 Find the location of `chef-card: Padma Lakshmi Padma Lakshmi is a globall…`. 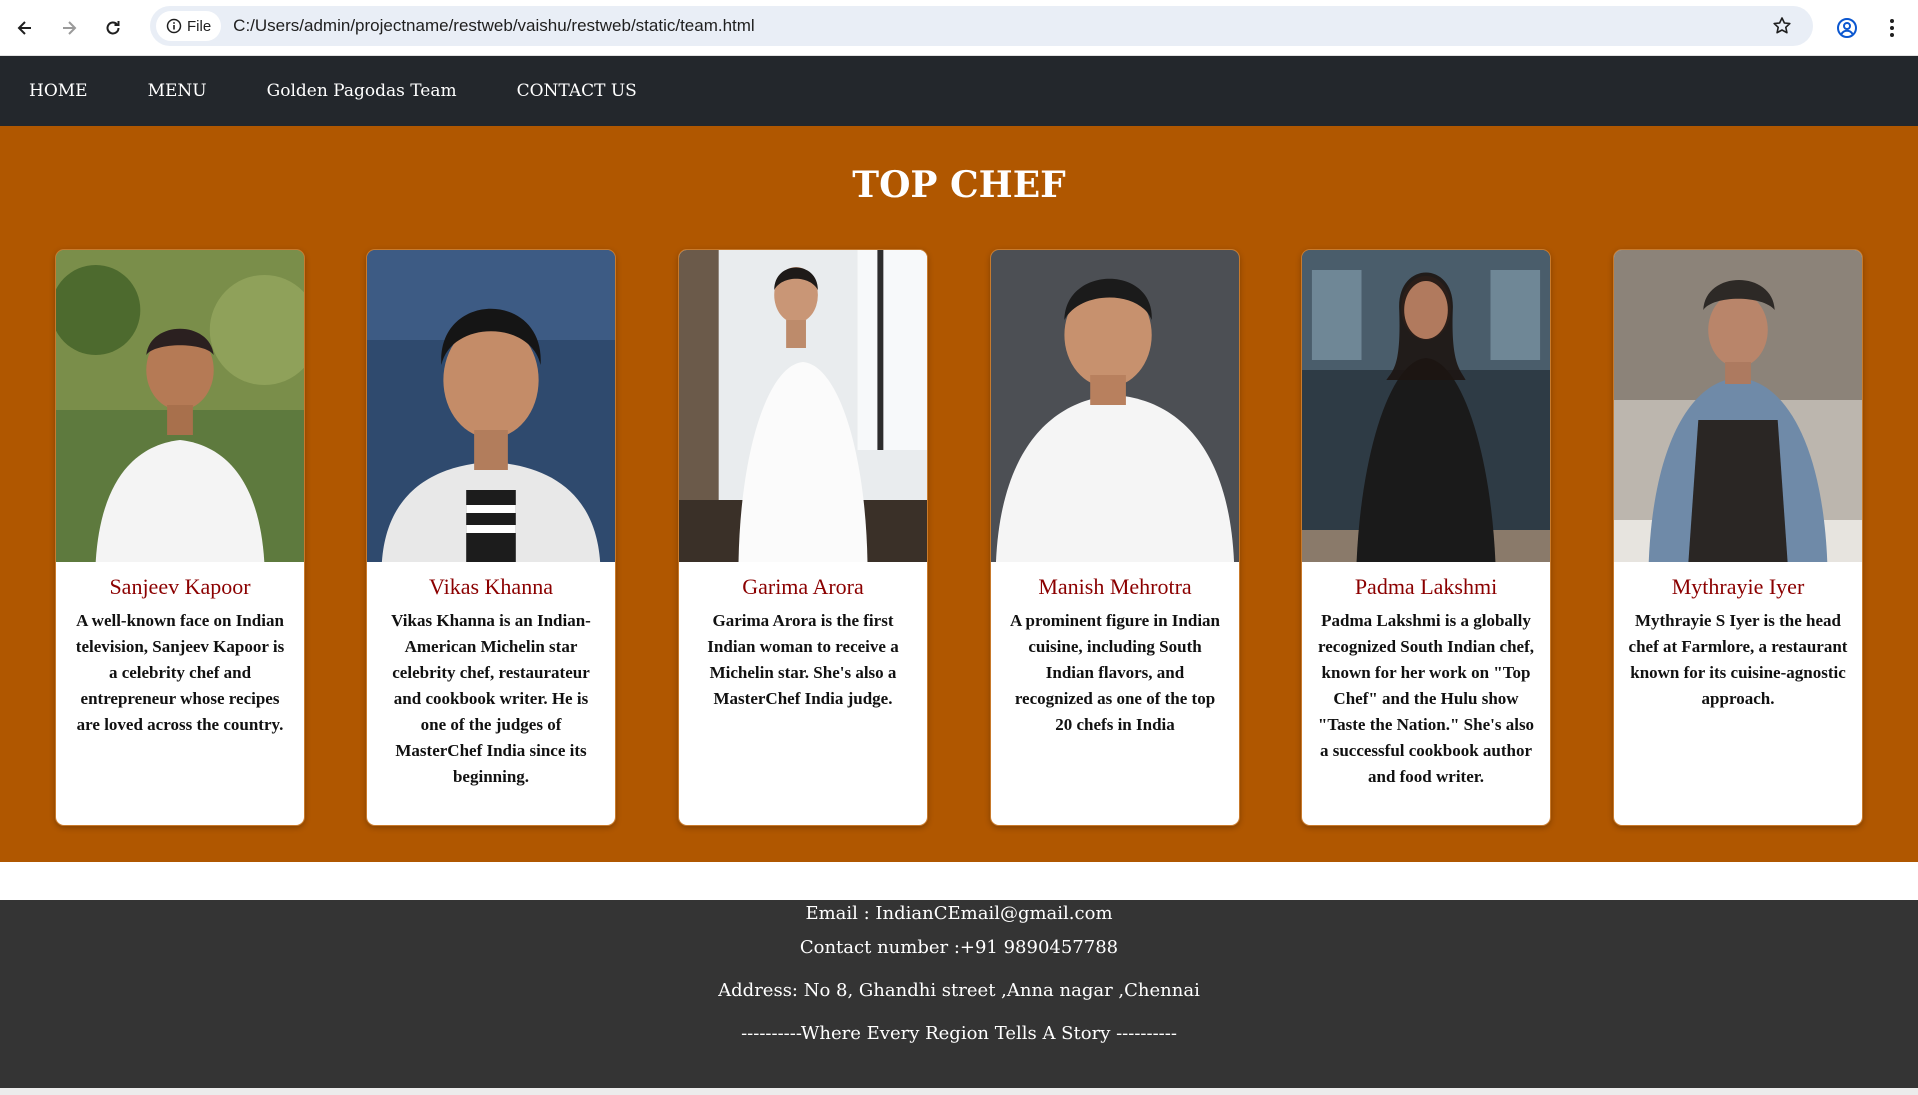

chef-card: Padma Lakshmi Padma Lakshmi is a globall… is located at coordinates (1426, 537).